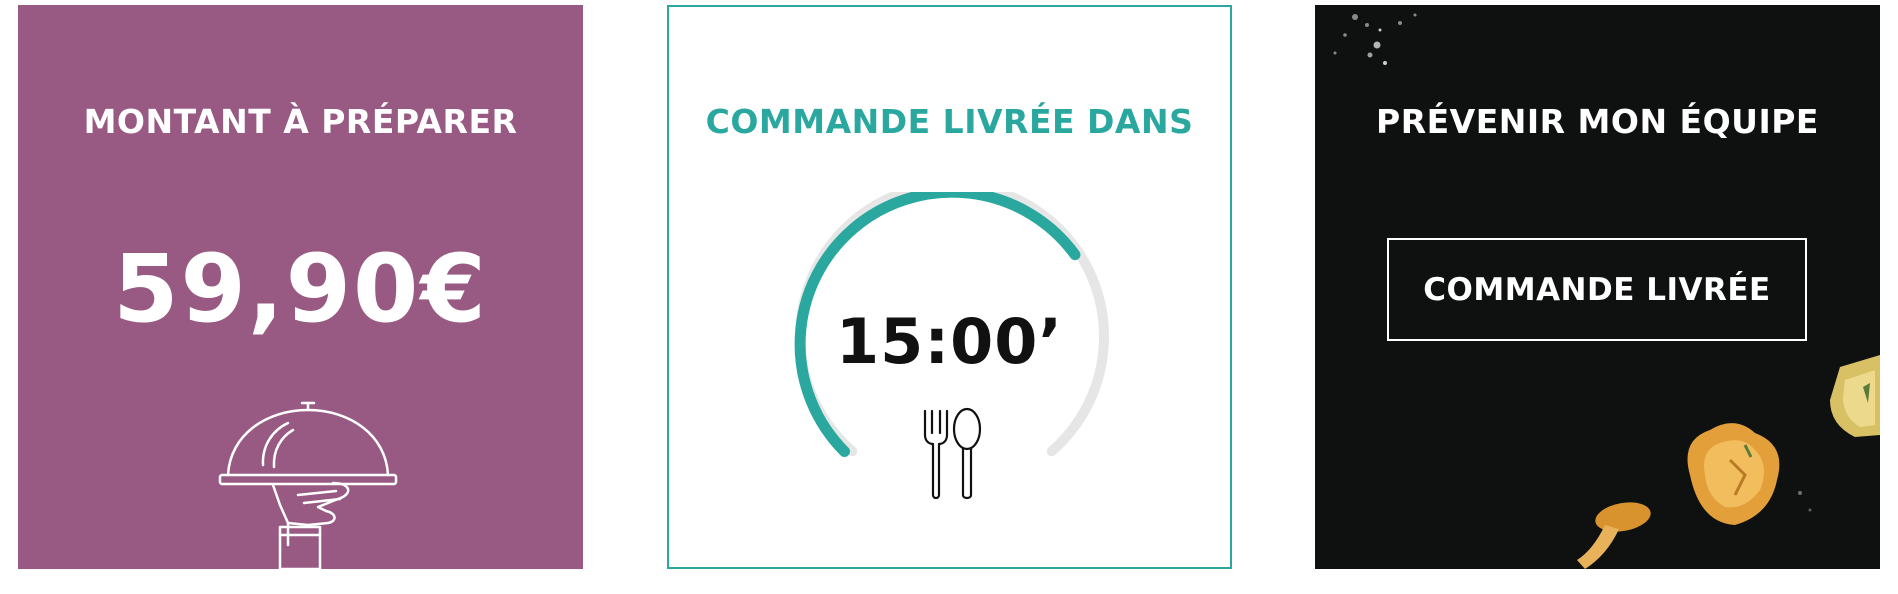 This screenshot has width=1898, height=594. What do you see at coordinates (1597, 121) in the screenshot?
I see `team-title: PRÉVENIR MON ÉQUIPE` at bounding box center [1597, 121].